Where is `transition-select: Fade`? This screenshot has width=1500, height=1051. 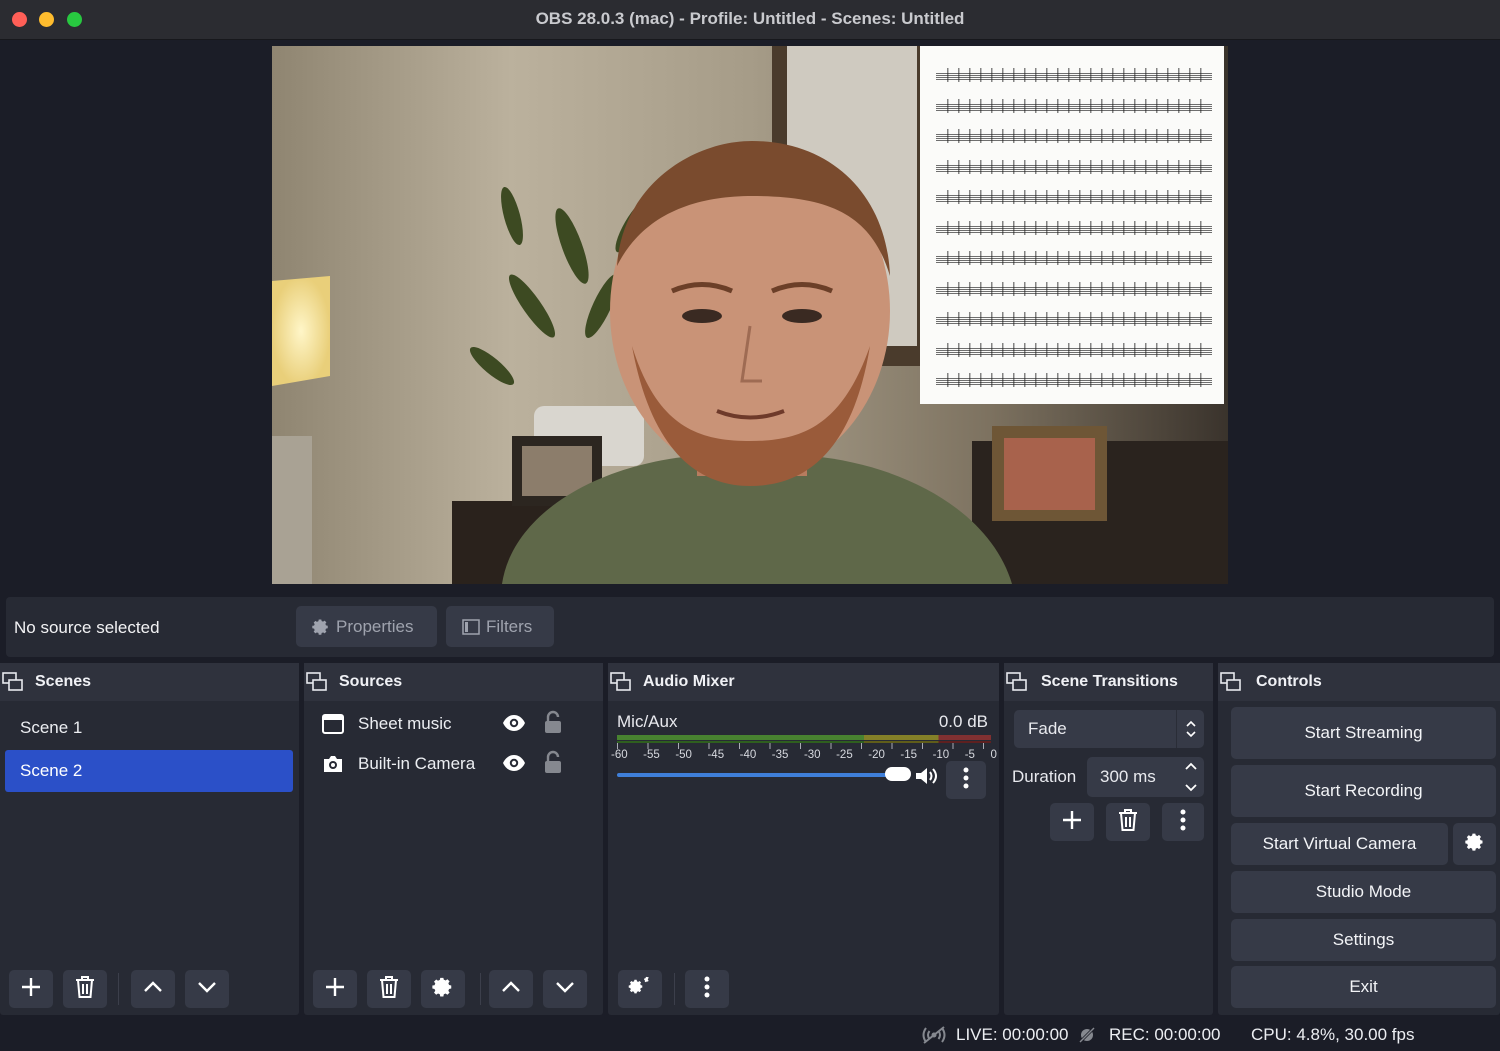 transition-select: Fade is located at coordinates (1109, 729).